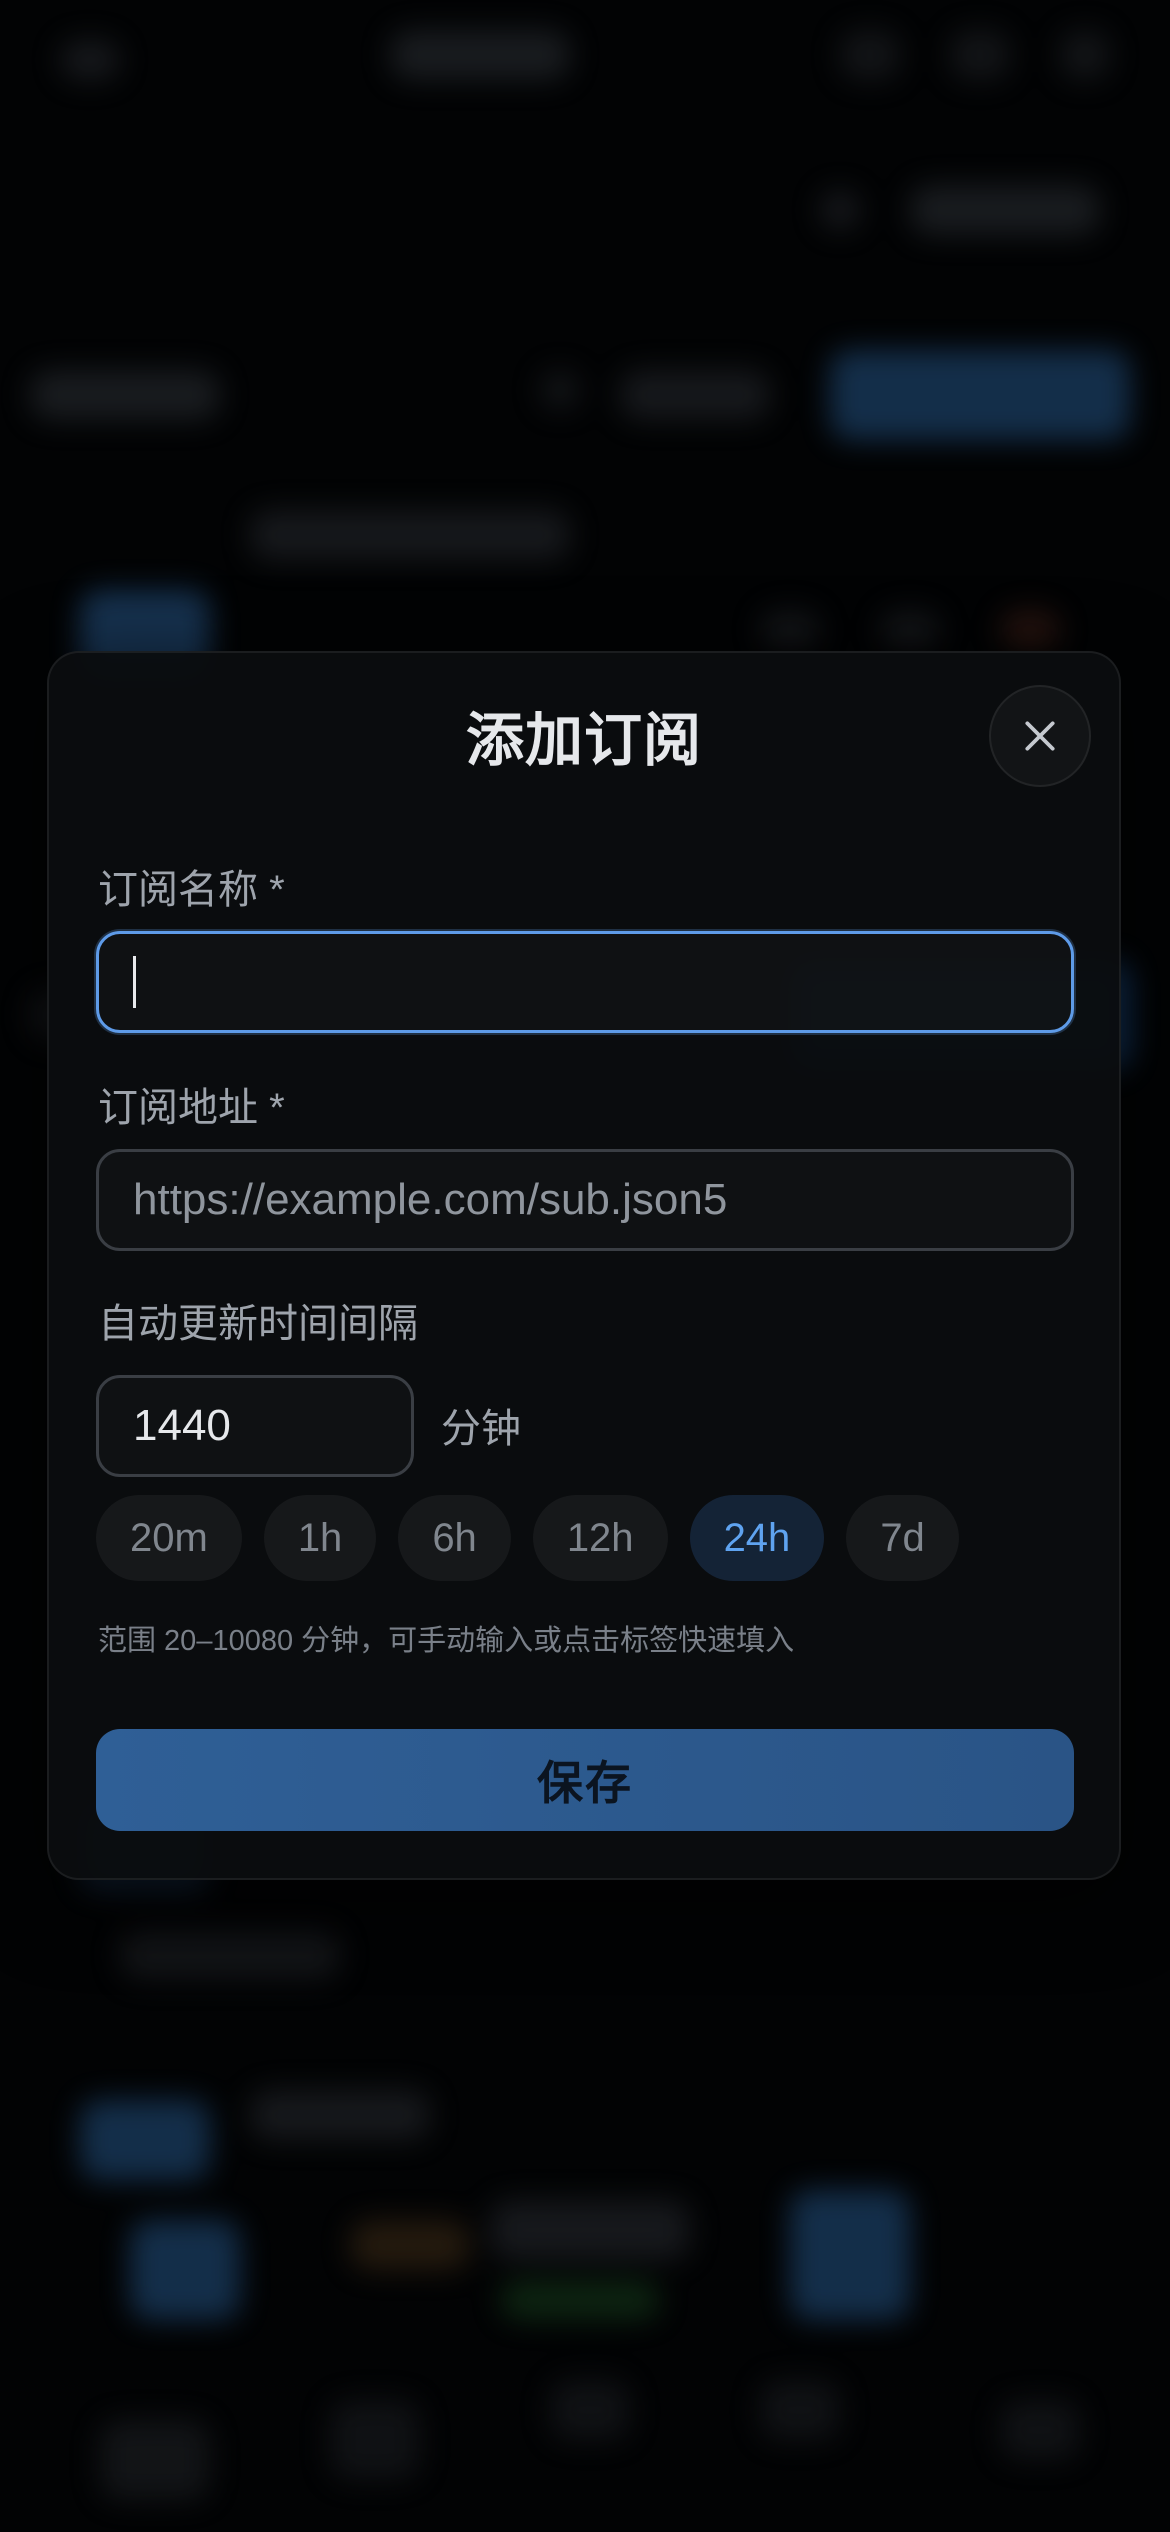 This screenshot has width=1170, height=2532. Describe the element at coordinates (169, 1538) in the screenshot. I see `preset-chip-20m: 20m` at that location.